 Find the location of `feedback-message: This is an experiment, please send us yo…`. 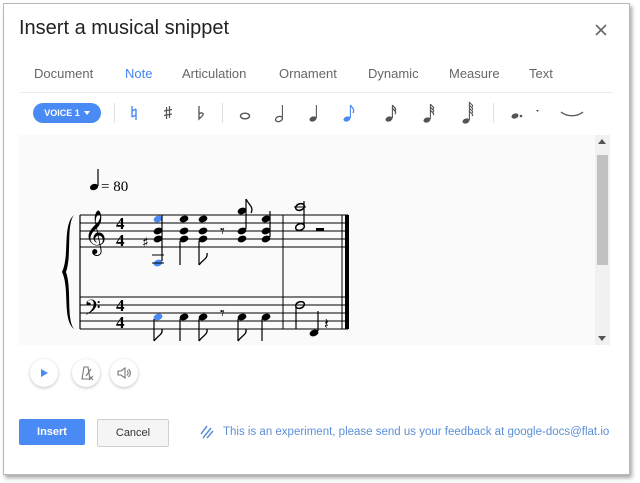

feedback-message: This is an experiment, please send us yo… is located at coordinates (404, 432).